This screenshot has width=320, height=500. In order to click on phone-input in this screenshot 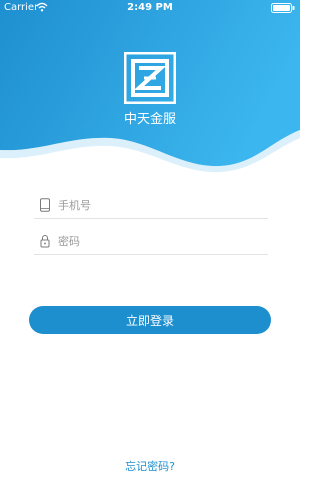, I will do `click(158, 205)`.